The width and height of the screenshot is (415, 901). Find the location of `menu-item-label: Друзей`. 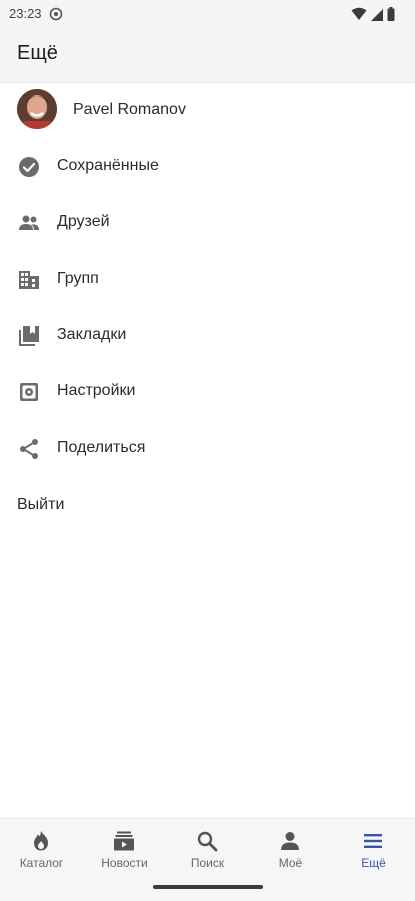

menu-item-label: Друзей is located at coordinates (83, 221).